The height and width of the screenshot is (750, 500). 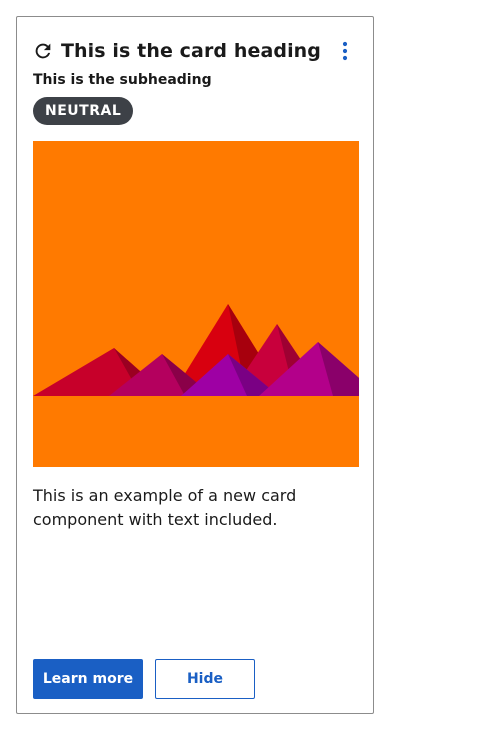 What do you see at coordinates (196, 431) in the screenshot?
I see `image-ground` at bounding box center [196, 431].